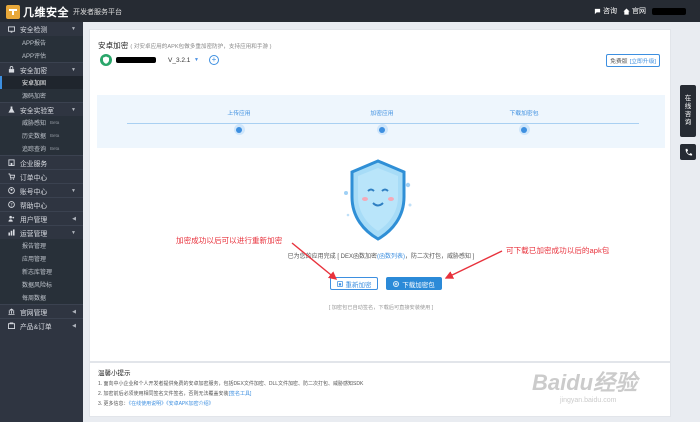  Describe the element at coordinates (41, 109) in the screenshot. I see `sidebar-item-security-lab: 安全实验室 ▼` at that location.